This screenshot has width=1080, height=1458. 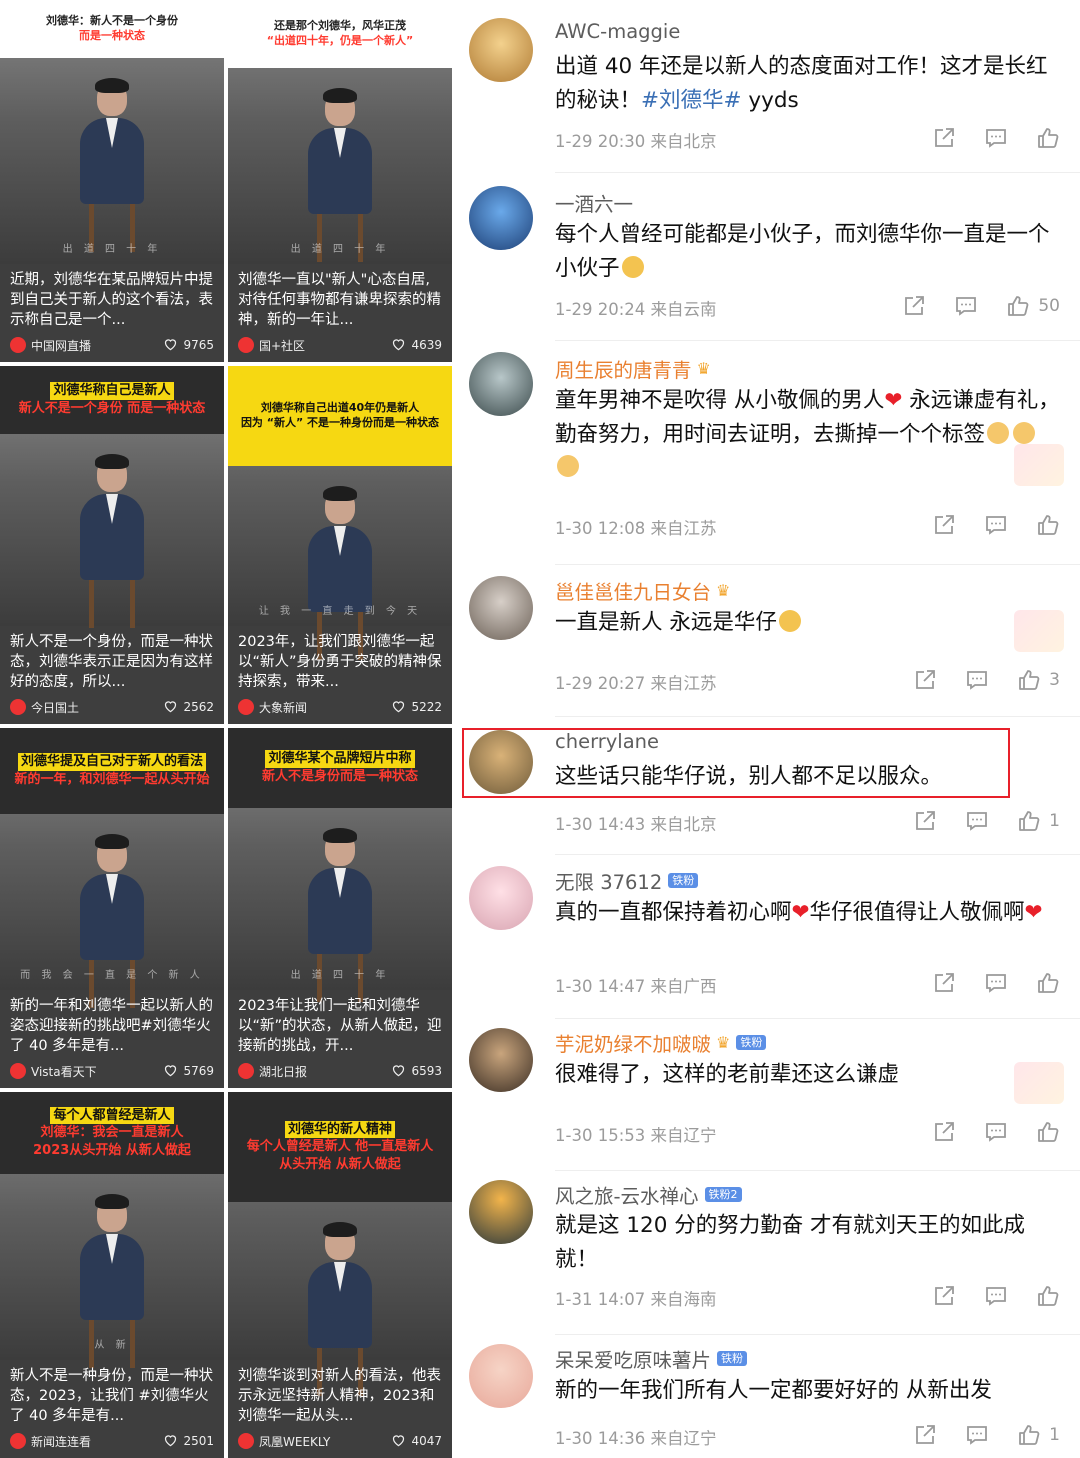 What do you see at coordinates (636, 985) in the screenshot?
I see `comment-meta: 1-30 14:47 来自广西` at bounding box center [636, 985].